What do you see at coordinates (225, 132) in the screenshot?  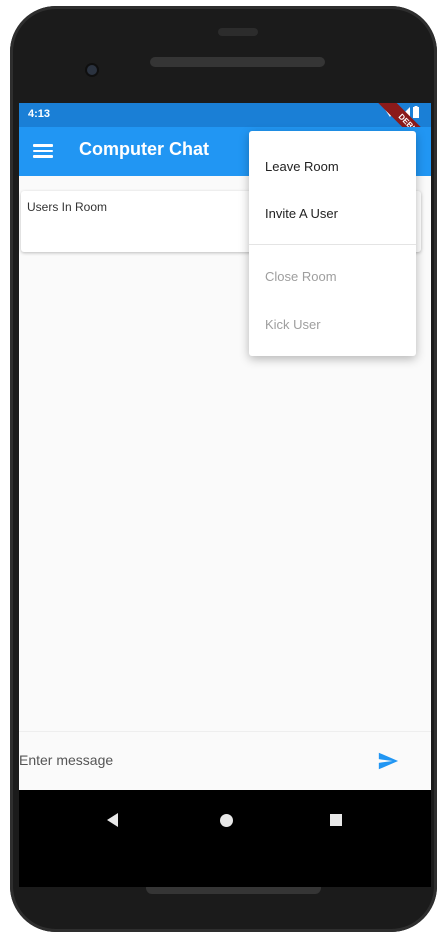 I see `status-bar: 4:13 DEBUG` at bounding box center [225, 132].